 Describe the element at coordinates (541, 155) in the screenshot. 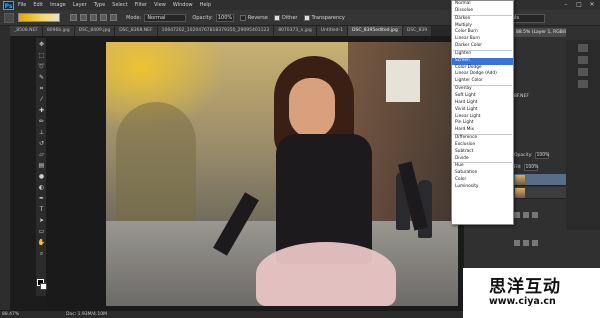

I see `layer-opacity-input: 100%` at that location.